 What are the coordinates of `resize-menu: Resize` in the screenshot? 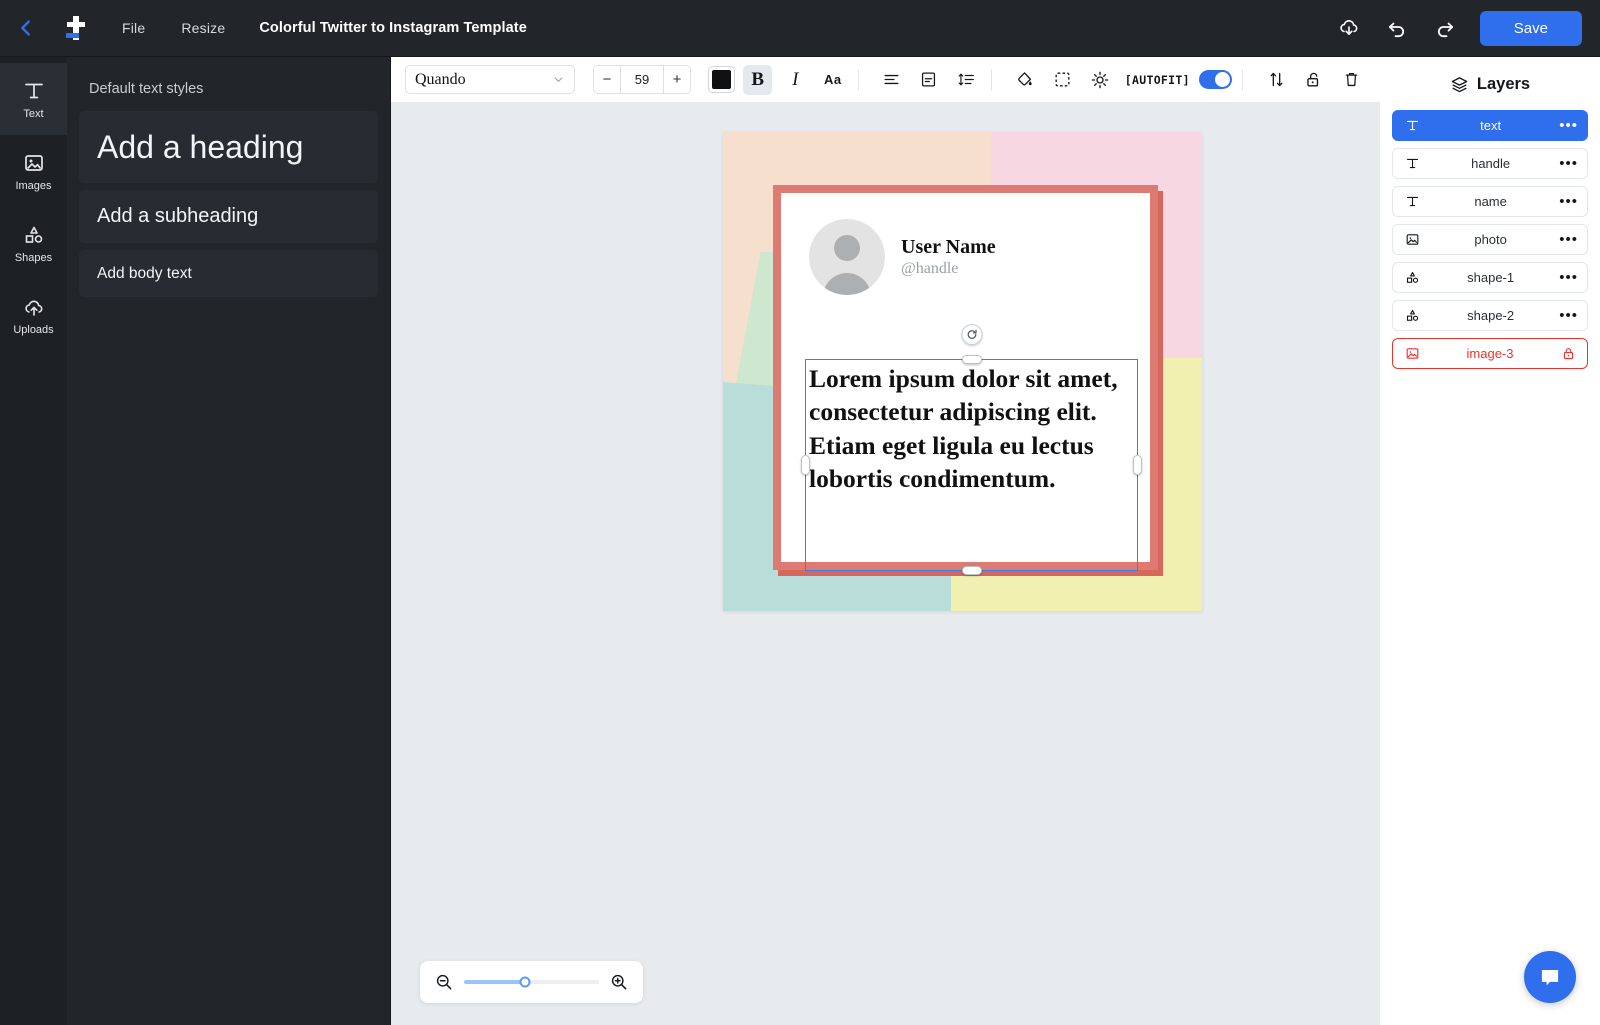 It's located at (203, 28).